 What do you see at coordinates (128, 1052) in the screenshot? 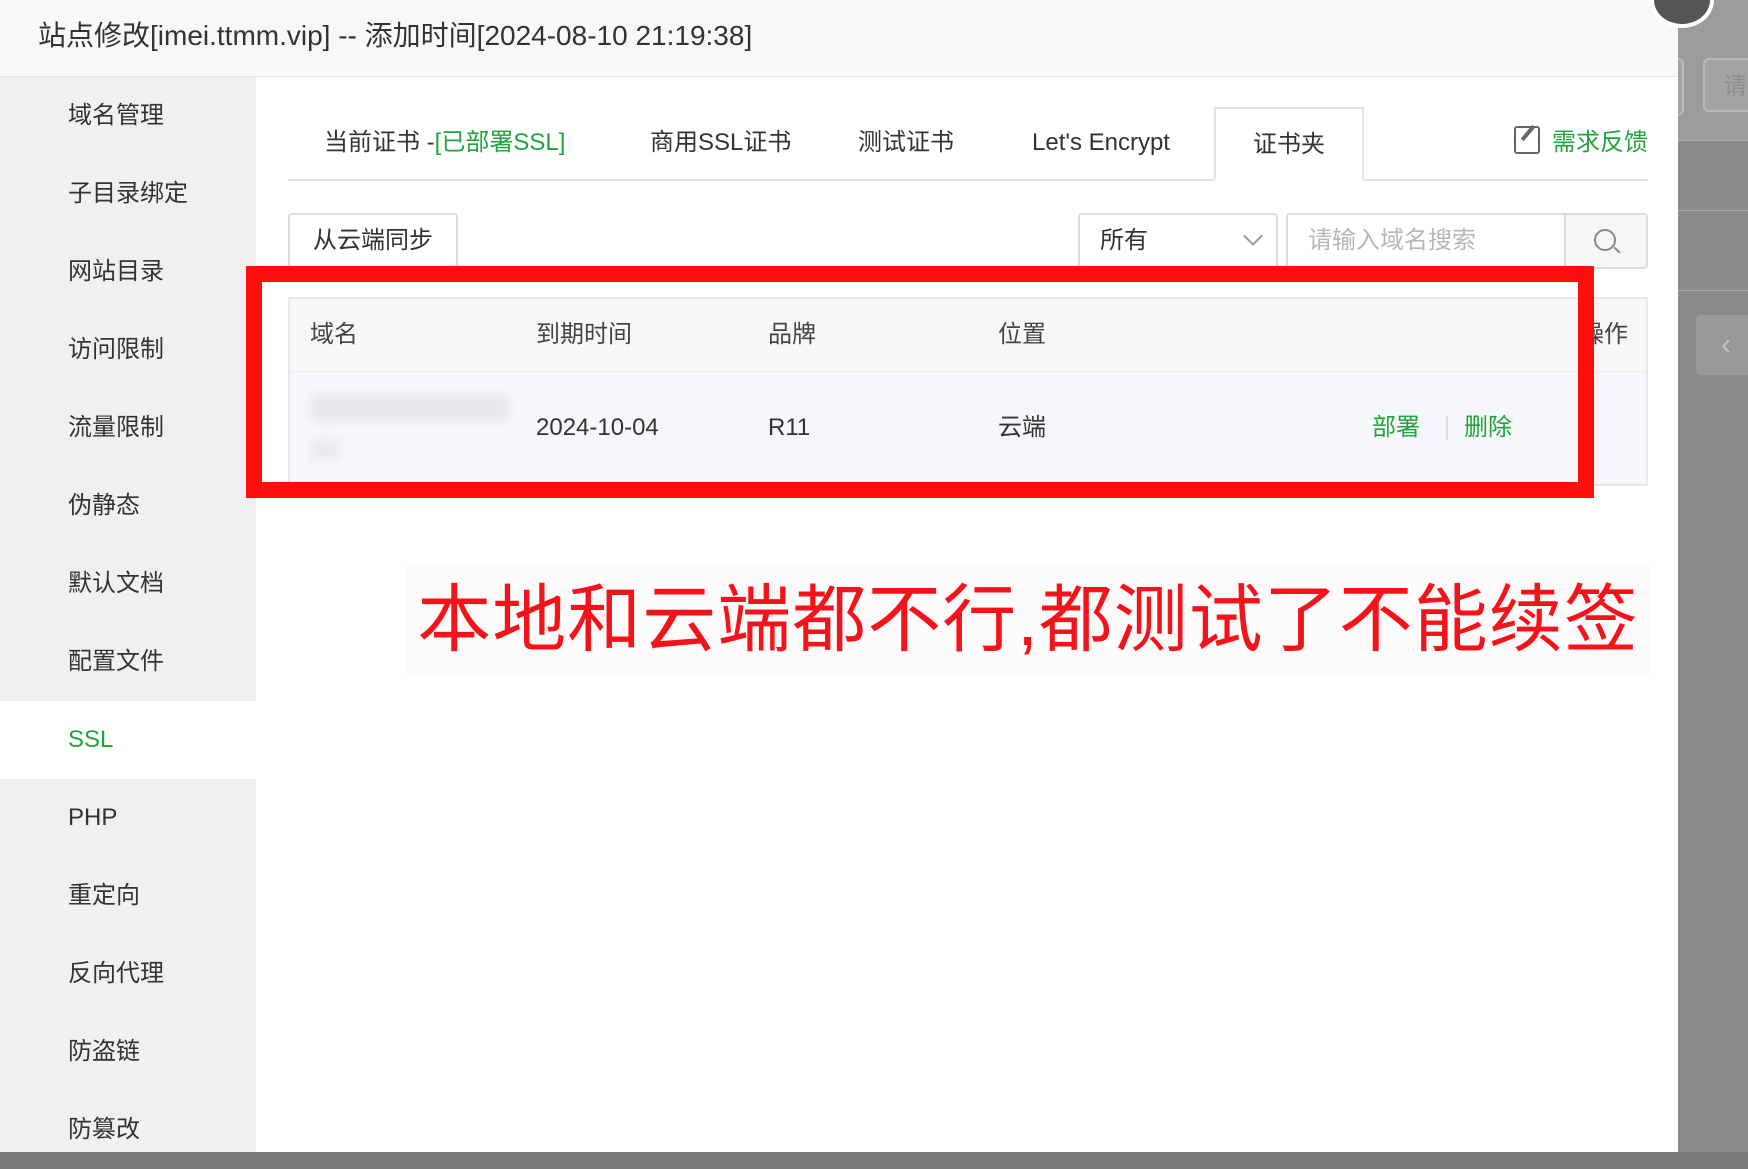
I see `sidebar-item-hotlink-protection: 防盗链` at bounding box center [128, 1052].